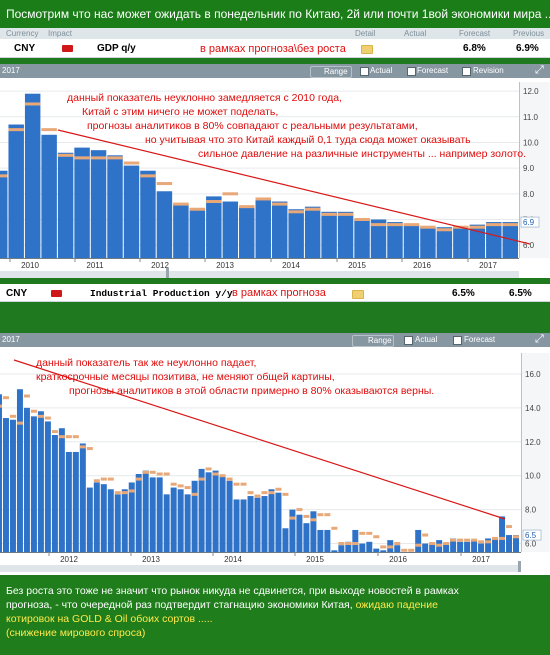 This screenshot has height=655, width=550. I want to click on chart-year-label: 2017, so click(11, 70).